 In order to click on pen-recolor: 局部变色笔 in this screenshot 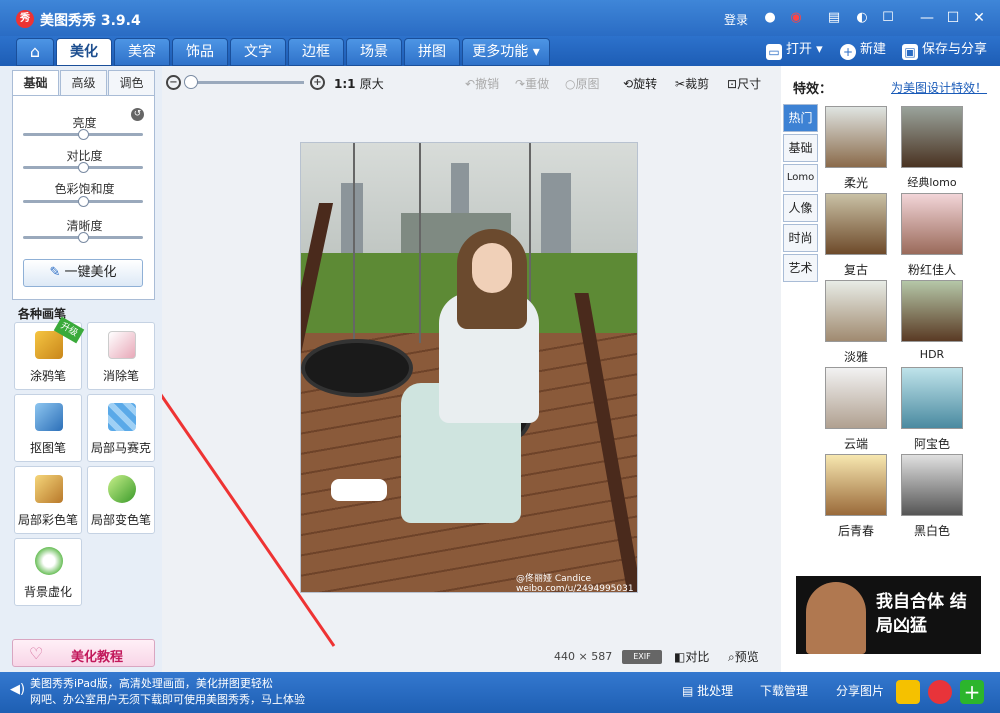, I will do `click(121, 500)`.